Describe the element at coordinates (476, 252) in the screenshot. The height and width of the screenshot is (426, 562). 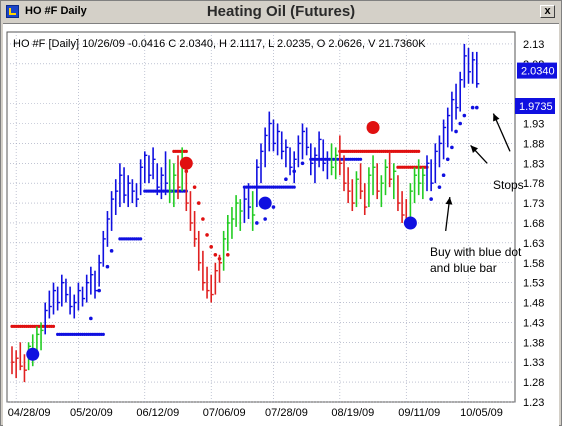
I see `buy-annotation-line1: Buy with blue dot` at that location.